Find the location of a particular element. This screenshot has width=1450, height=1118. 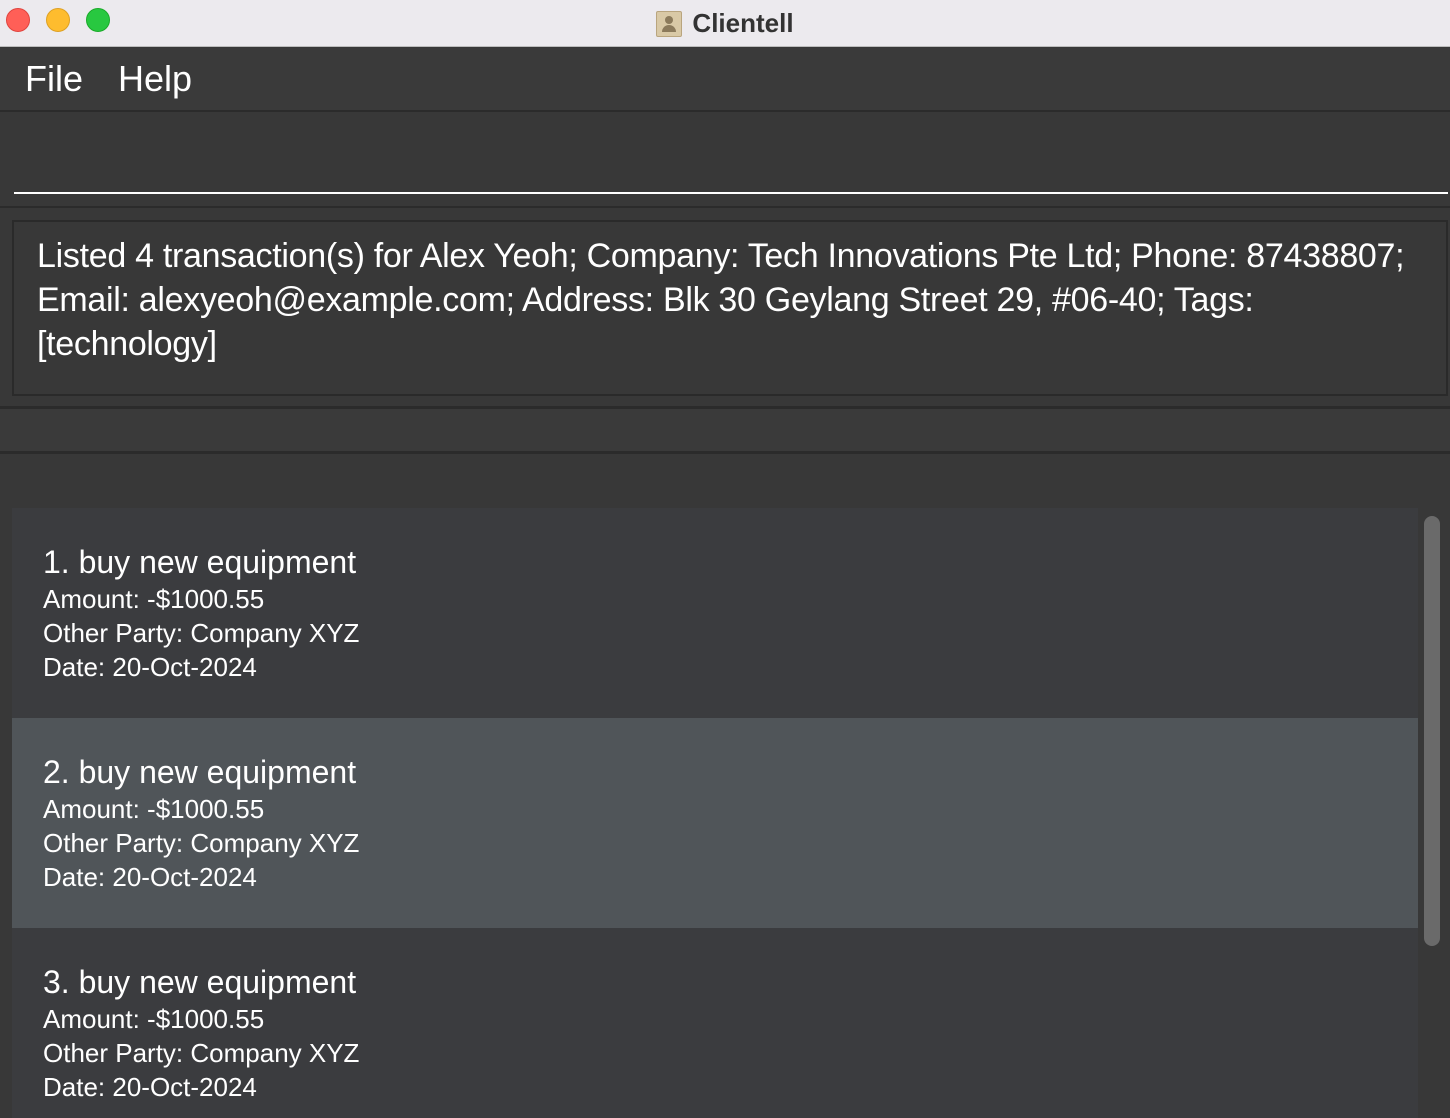

title-bar: Clientell is located at coordinates (725, 23).